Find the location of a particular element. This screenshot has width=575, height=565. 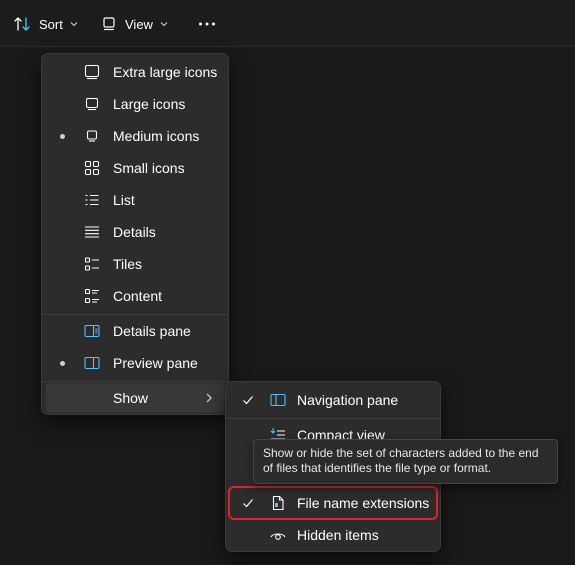

menu-item-list: List is located at coordinates (135, 200).